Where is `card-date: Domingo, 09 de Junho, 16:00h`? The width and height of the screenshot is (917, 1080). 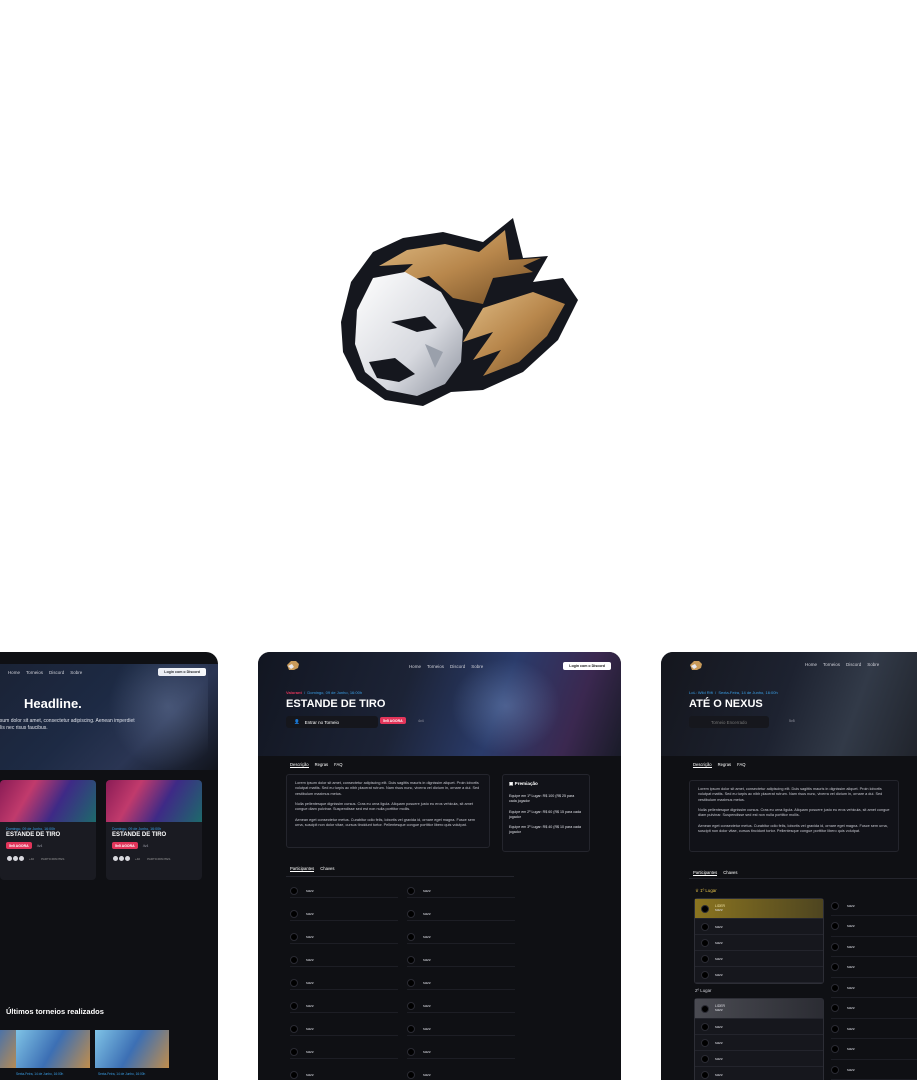 card-date: Domingo, 09 de Junho, 16:00h is located at coordinates (137, 829).